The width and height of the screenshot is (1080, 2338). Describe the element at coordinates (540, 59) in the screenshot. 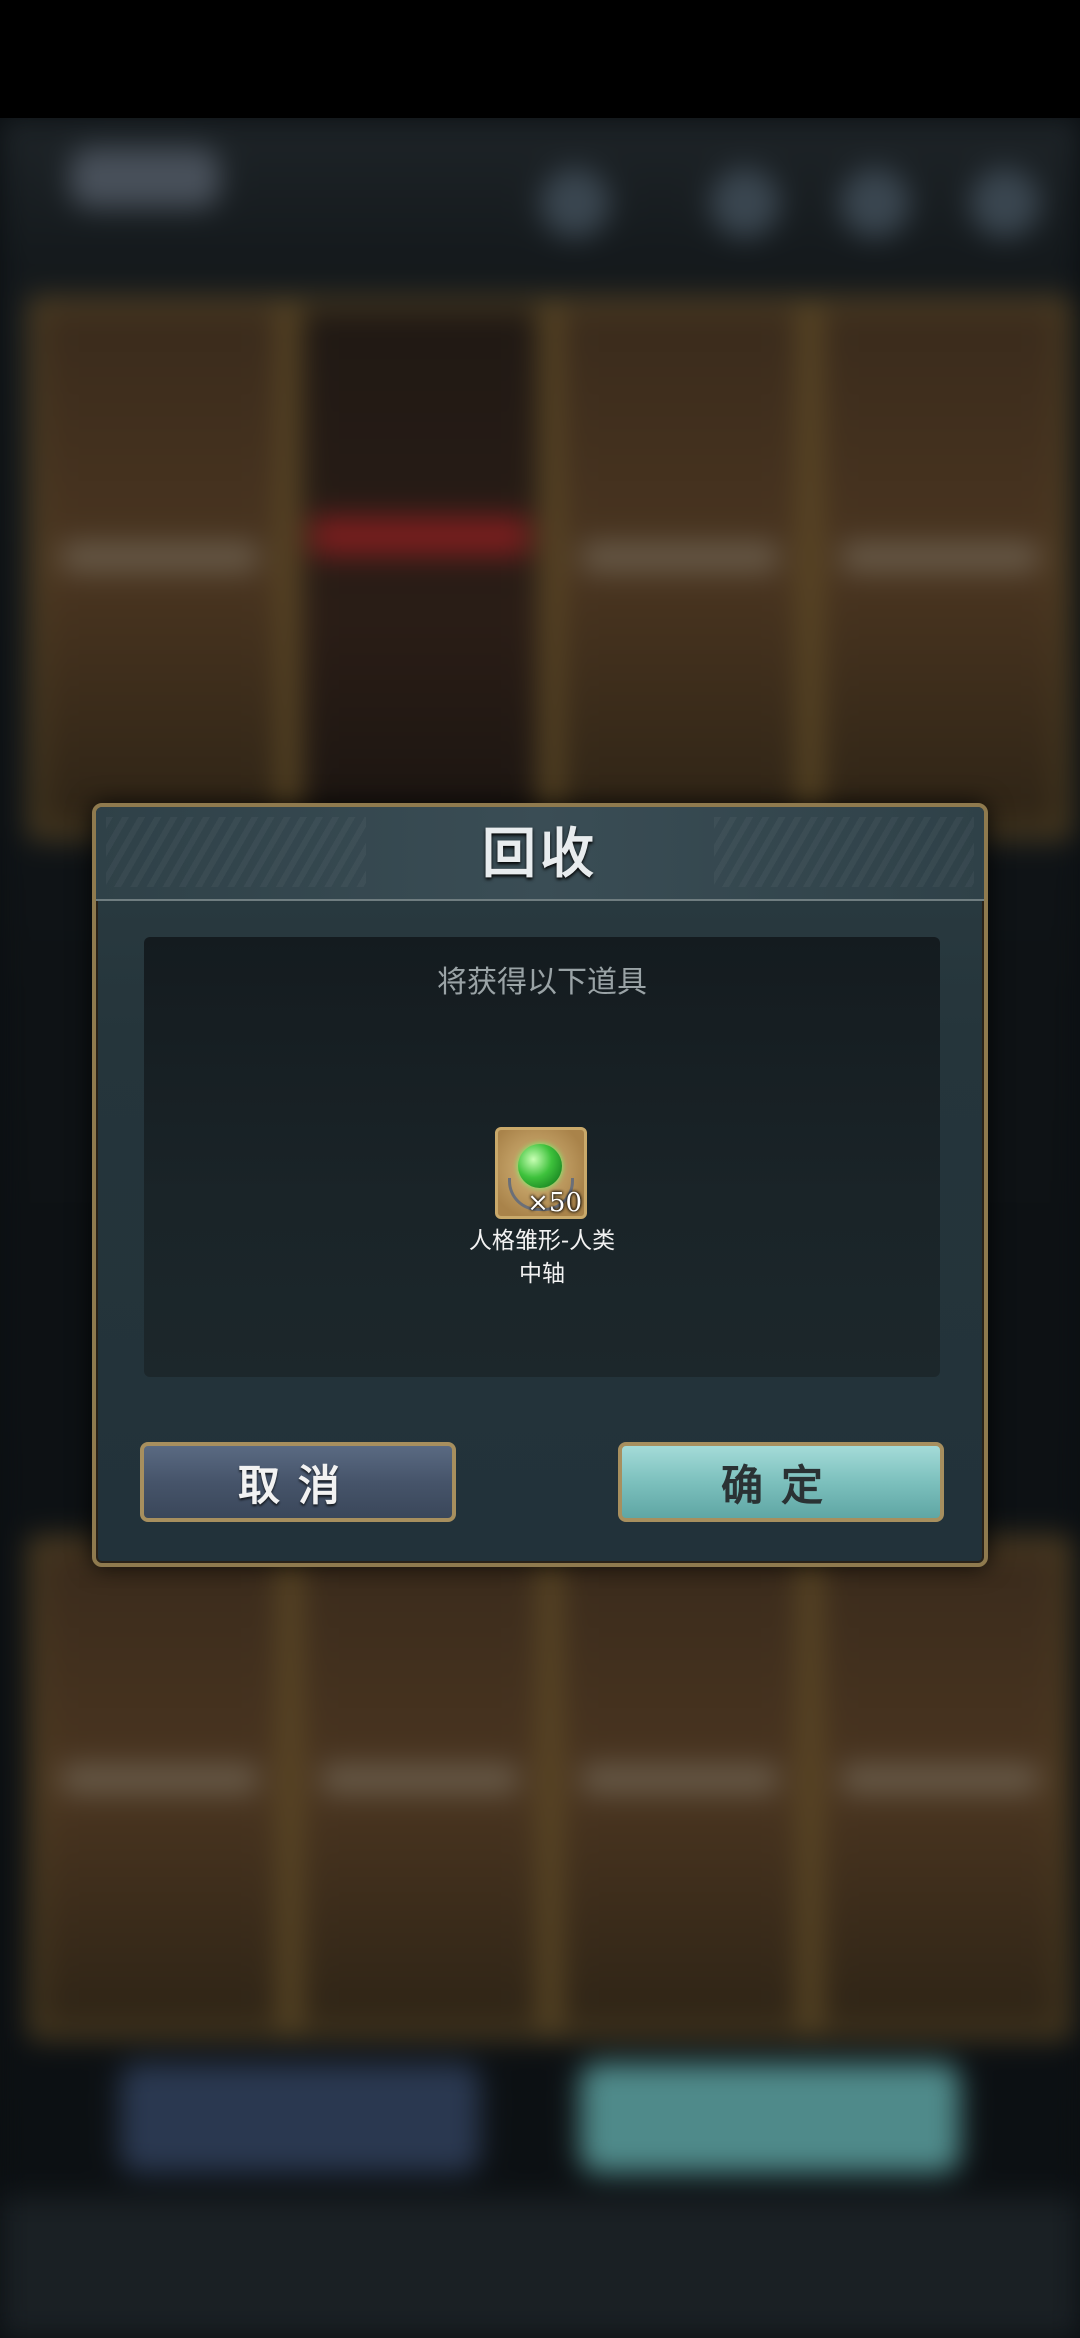

I see `status-bar` at that location.